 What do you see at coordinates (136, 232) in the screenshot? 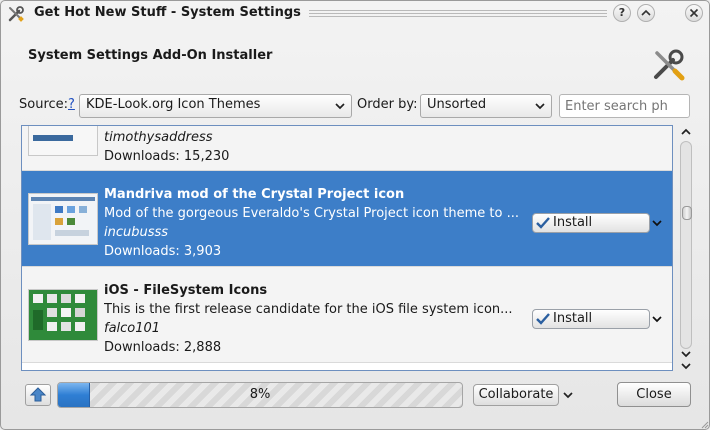
I see `item-author: incubusss` at bounding box center [136, 232].